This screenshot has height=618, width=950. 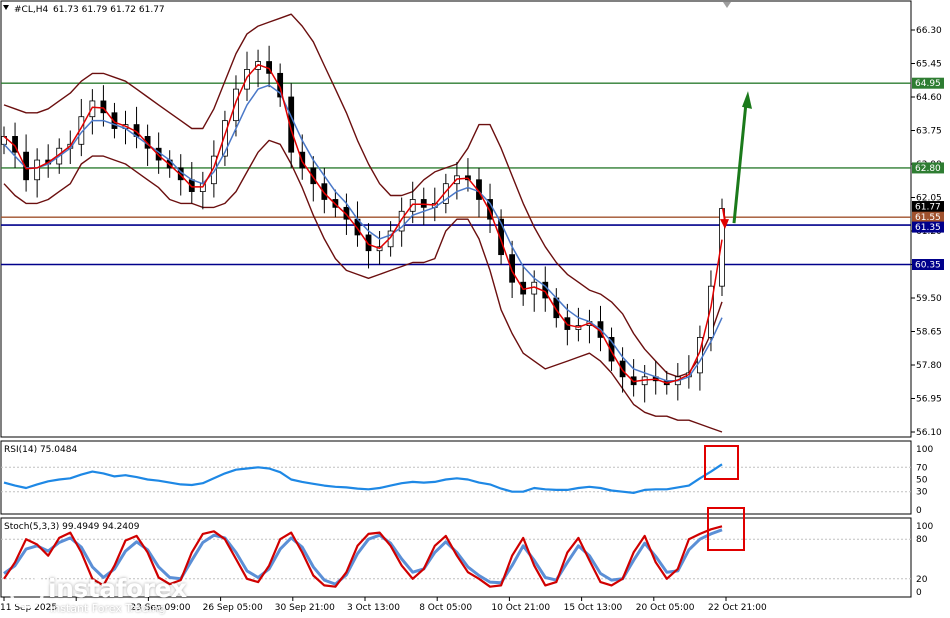 I want to click on rsi-tick-label: 70, so click(x=922, y=468).